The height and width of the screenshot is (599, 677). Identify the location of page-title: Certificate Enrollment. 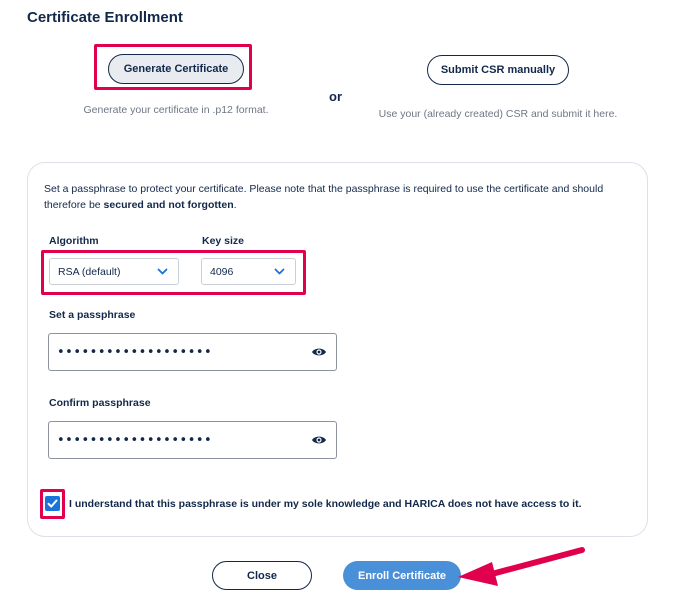
(105, 17).